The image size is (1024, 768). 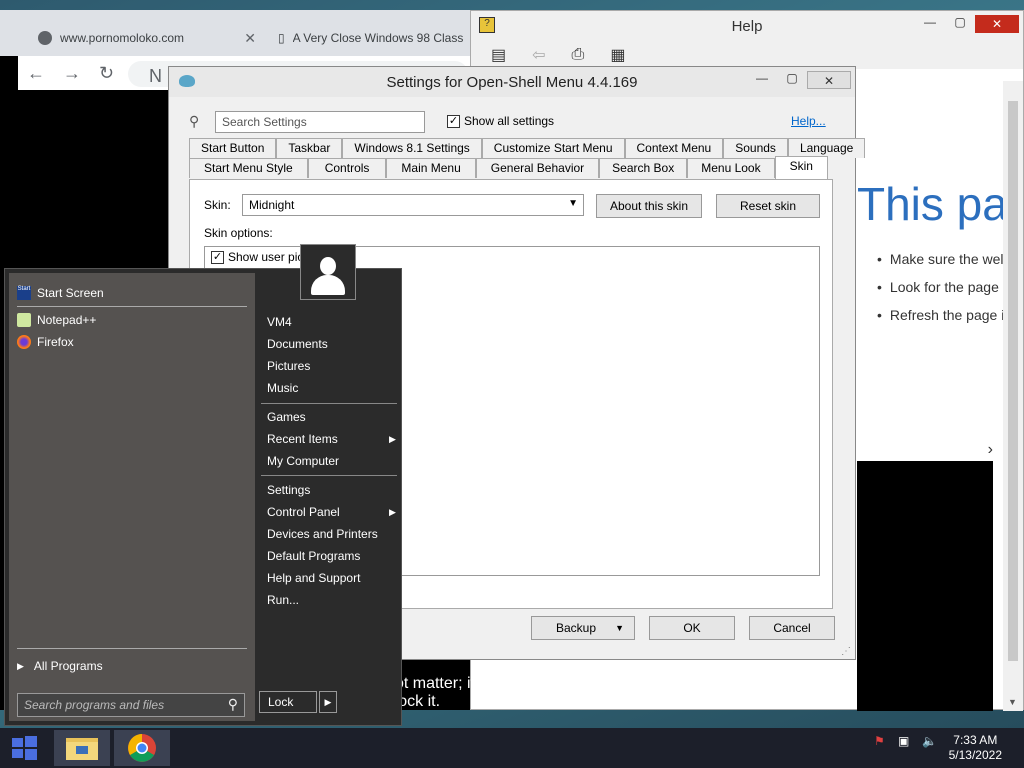 I want to click on start-menu-item-settings: Settings, so click(x=288, y=490).